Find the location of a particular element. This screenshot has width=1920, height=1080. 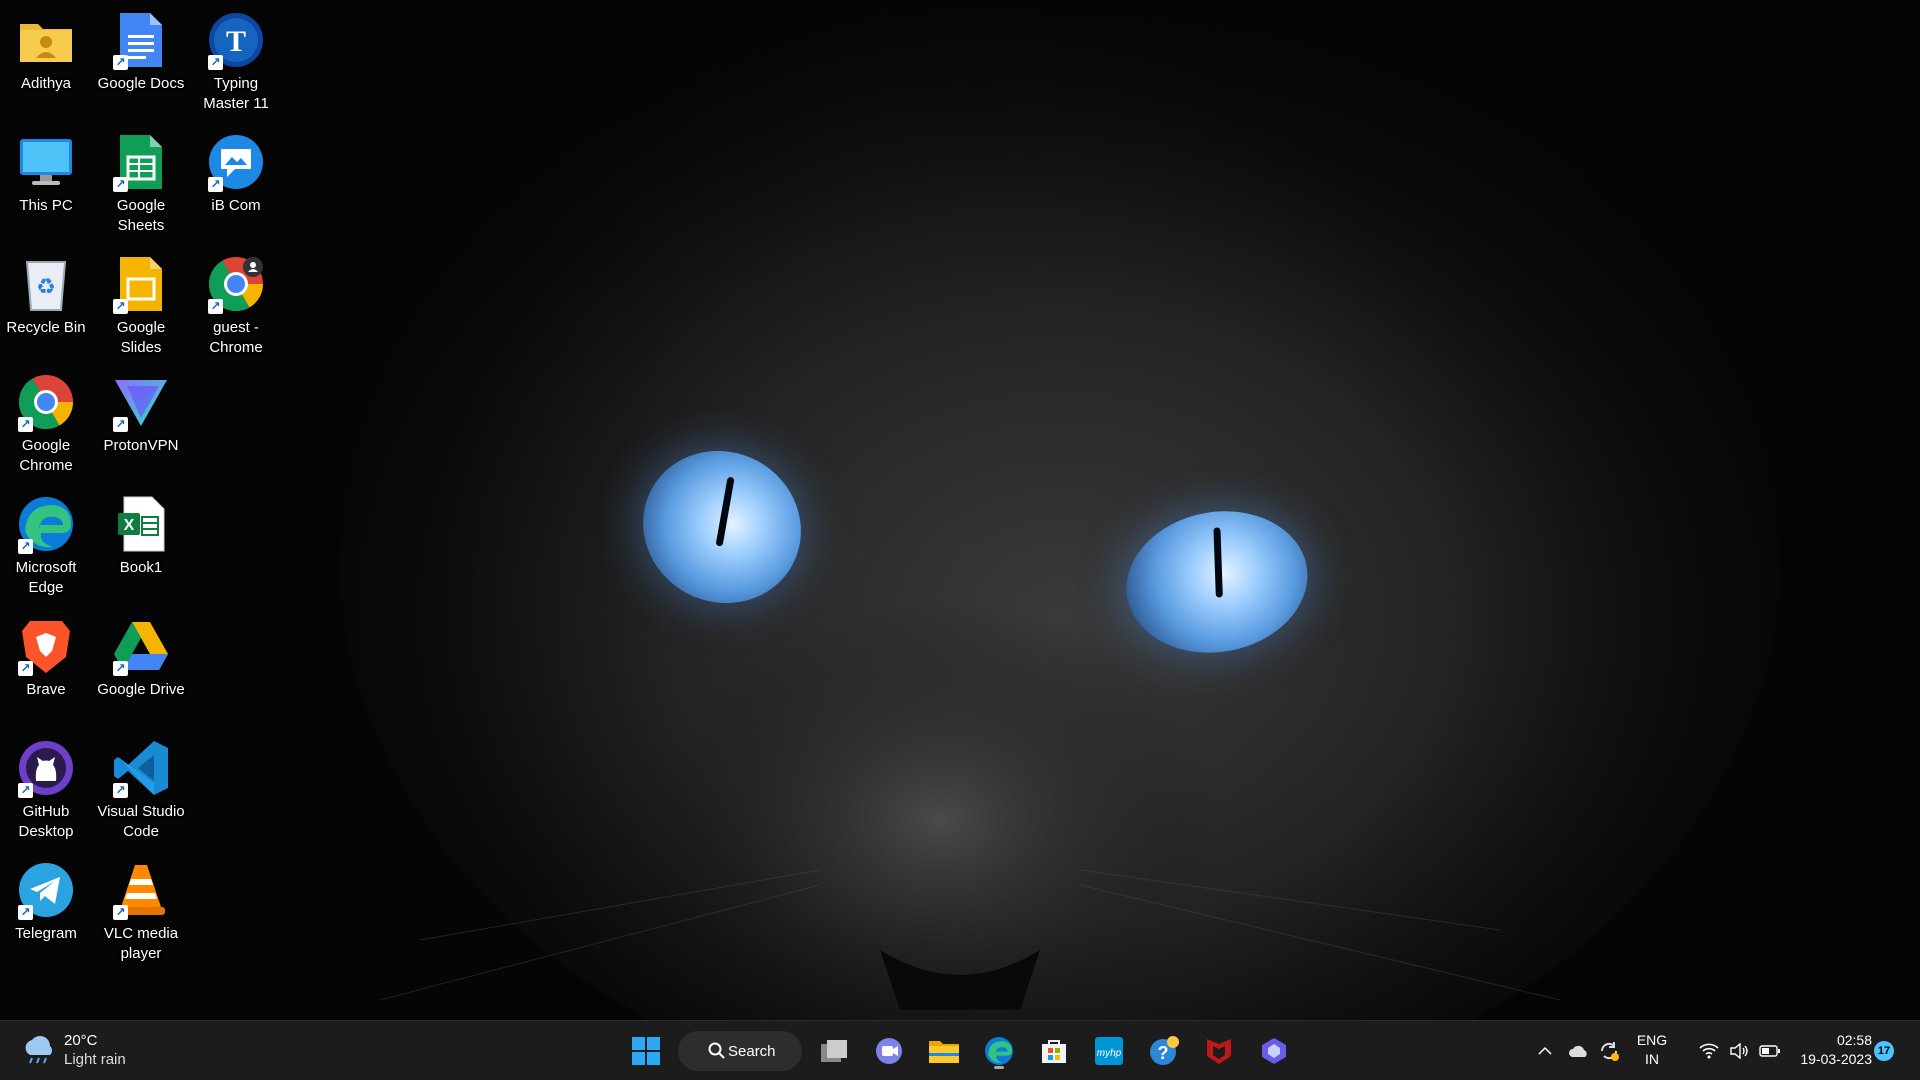

desktop-icon-ib-com: ↗ iB Com is located at coordinates (236, 174).